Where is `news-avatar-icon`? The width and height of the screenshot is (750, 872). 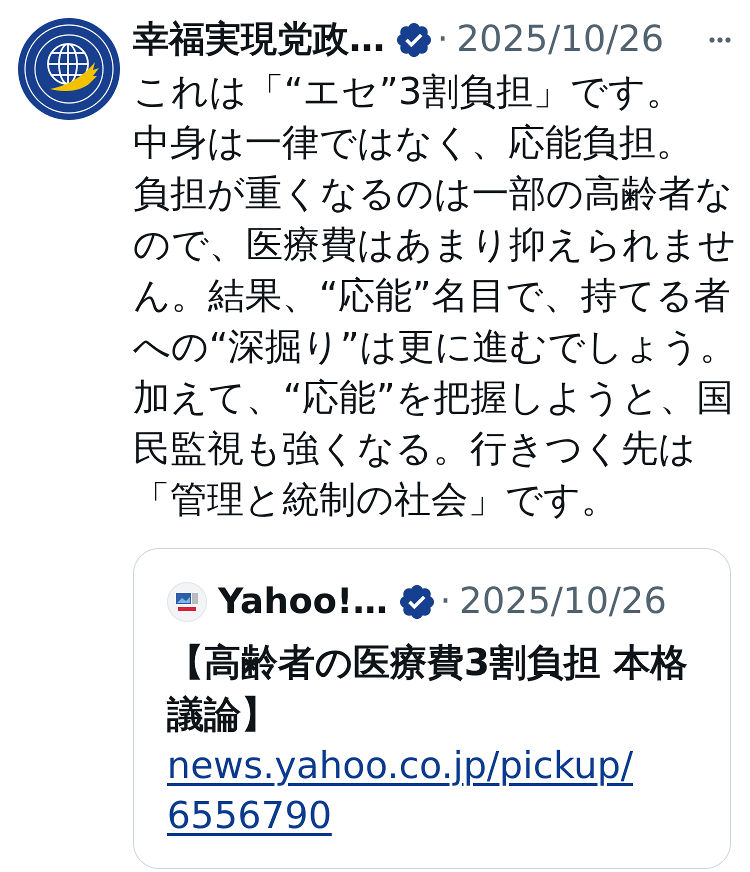 news-avatar-icon is located at coordinates (187, 602).